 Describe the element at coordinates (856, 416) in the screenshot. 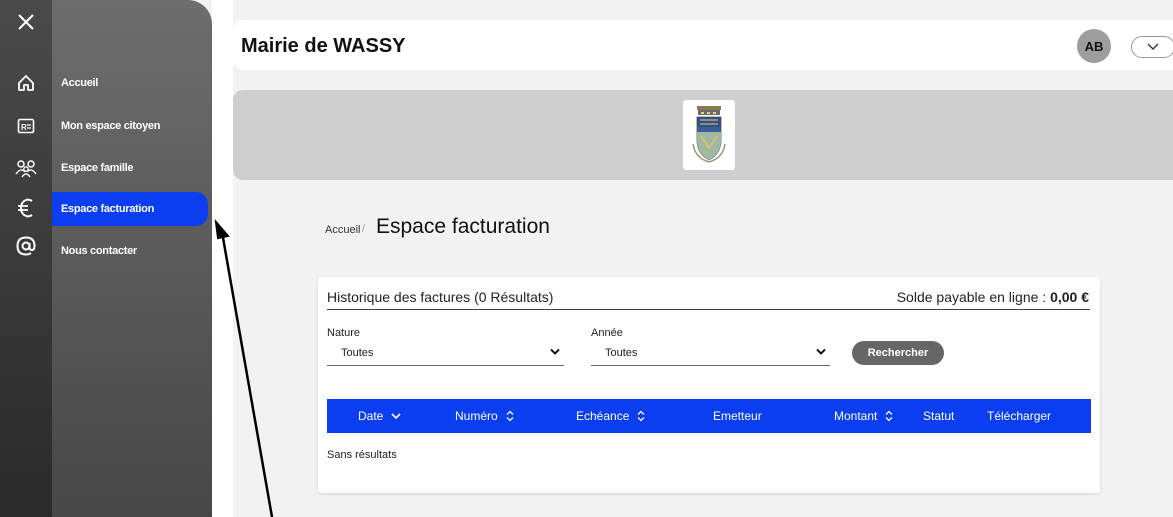

I see `column-label: Montant` at that location.